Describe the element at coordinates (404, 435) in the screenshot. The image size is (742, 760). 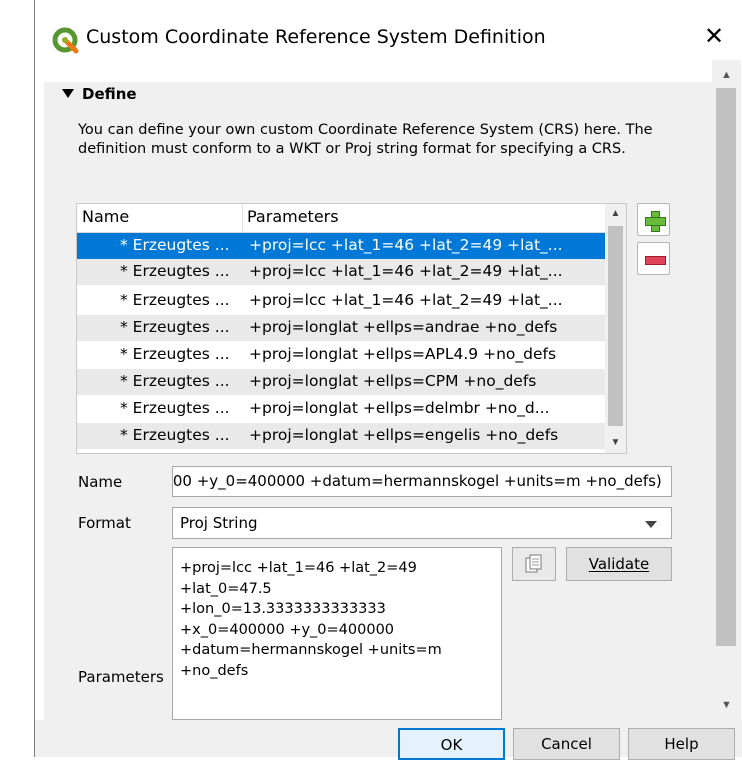
I see `row-params: +proj=longlat +ellps=engelis +no_defs` at that location.